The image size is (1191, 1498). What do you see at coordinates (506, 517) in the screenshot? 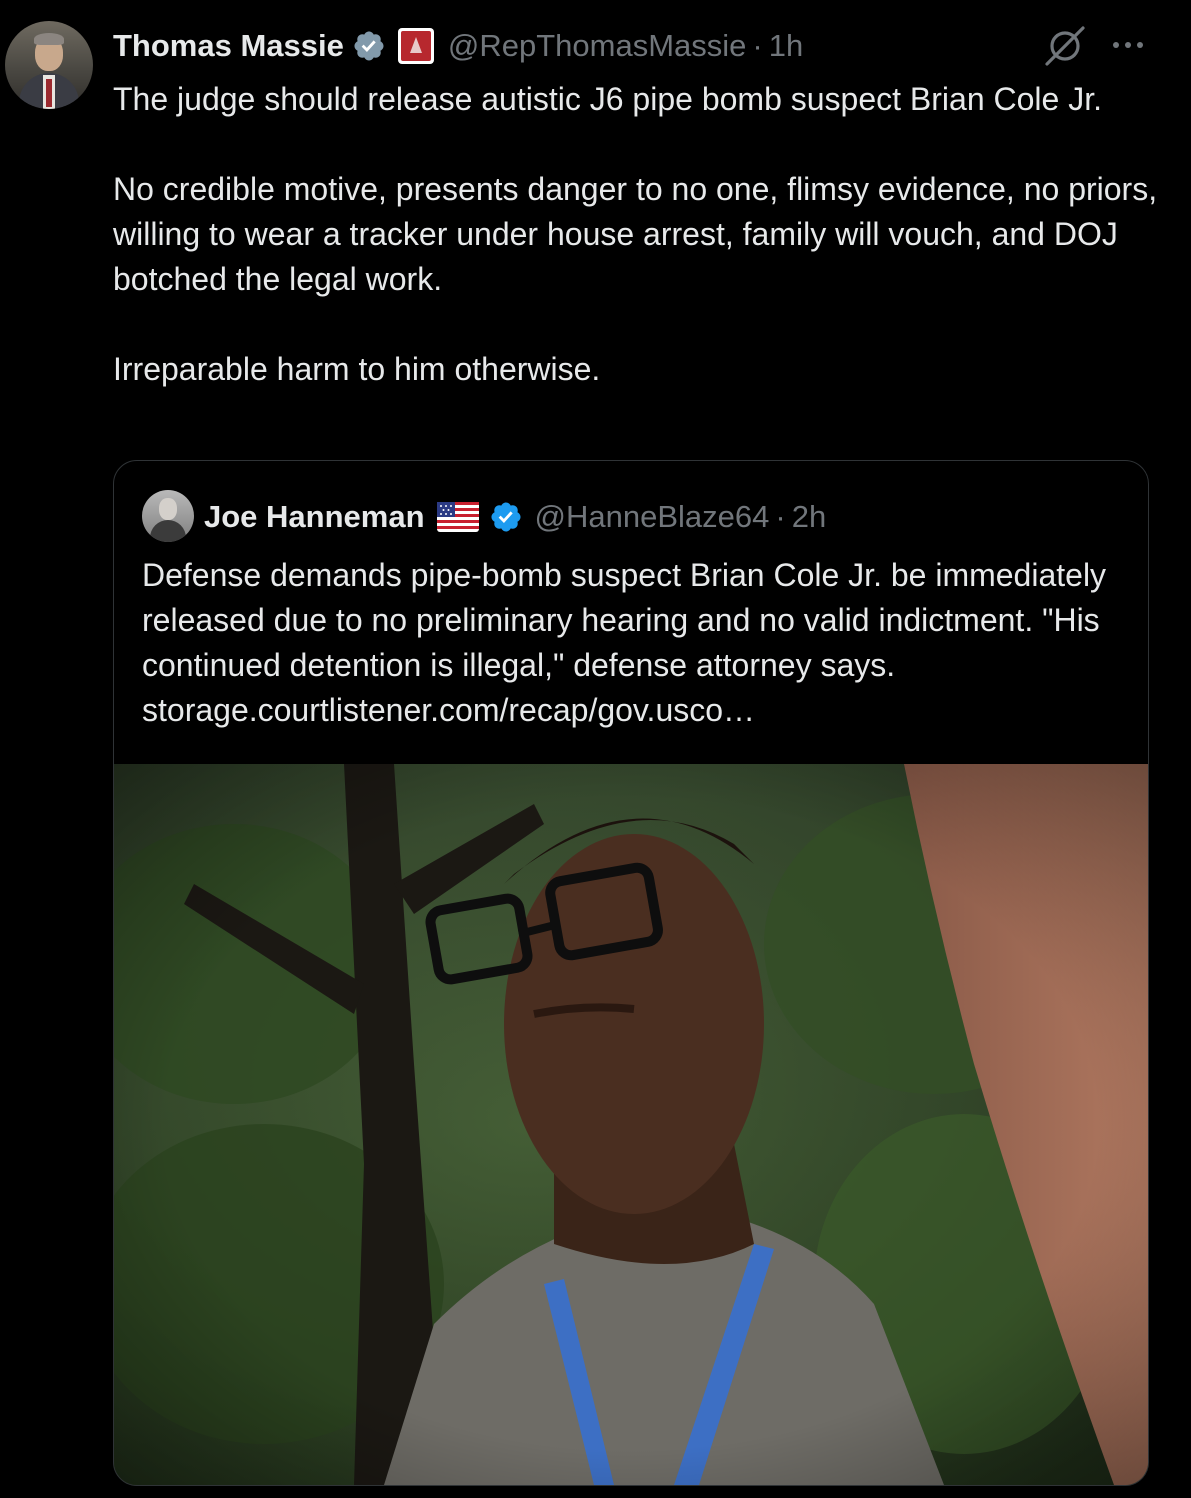
I see `quoted-verified-badge-icon` at bounding box center [506, 517].